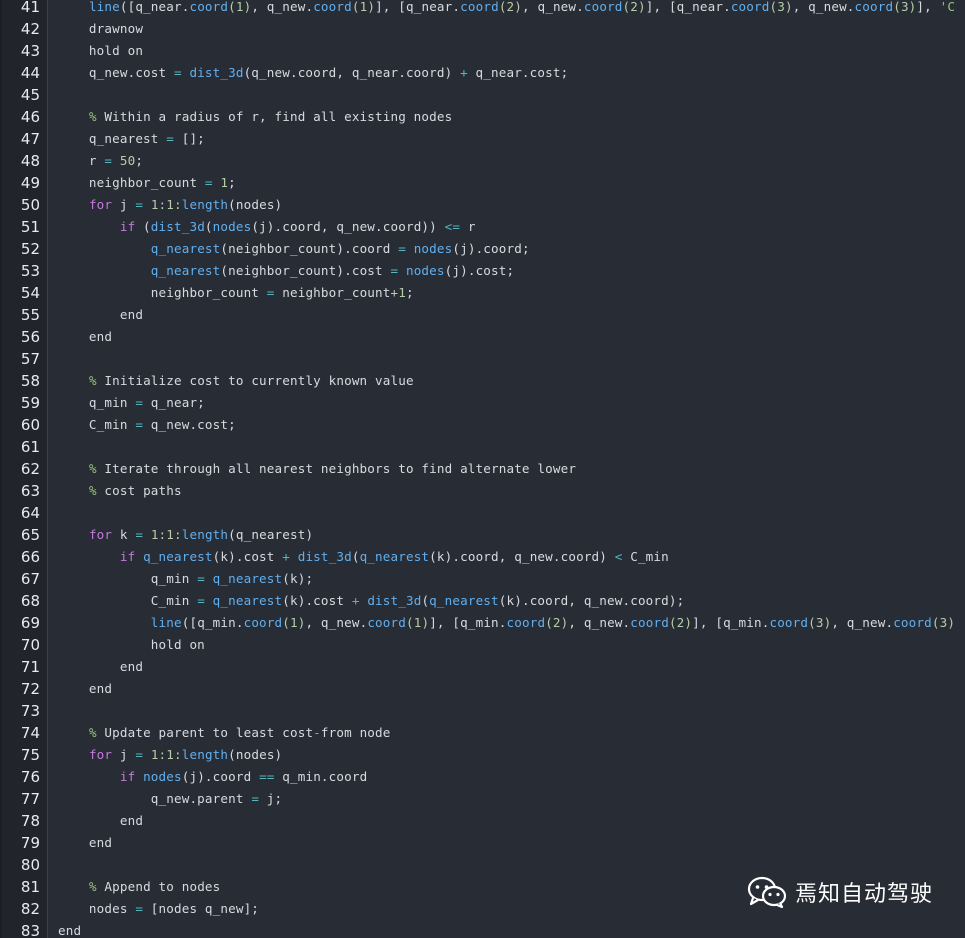 Image resolution: width=965 pixels, height=938 pixels. Describe the element at coordinates (127, 160) in the screenshot. I see `code-token: 50` at that location.